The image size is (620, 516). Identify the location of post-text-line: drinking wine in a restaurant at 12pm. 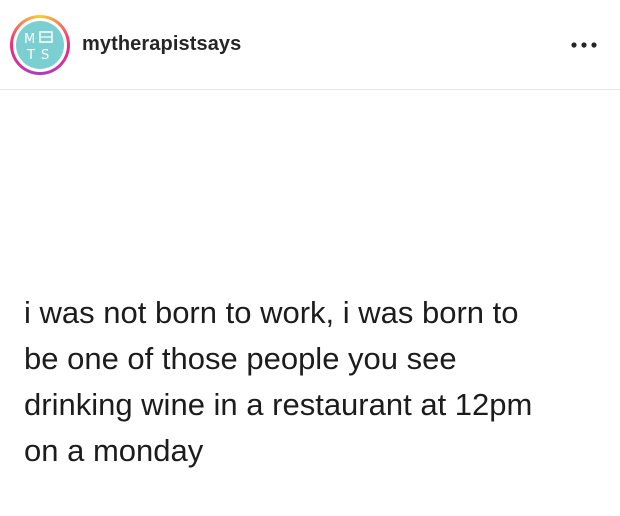
(278, 404).